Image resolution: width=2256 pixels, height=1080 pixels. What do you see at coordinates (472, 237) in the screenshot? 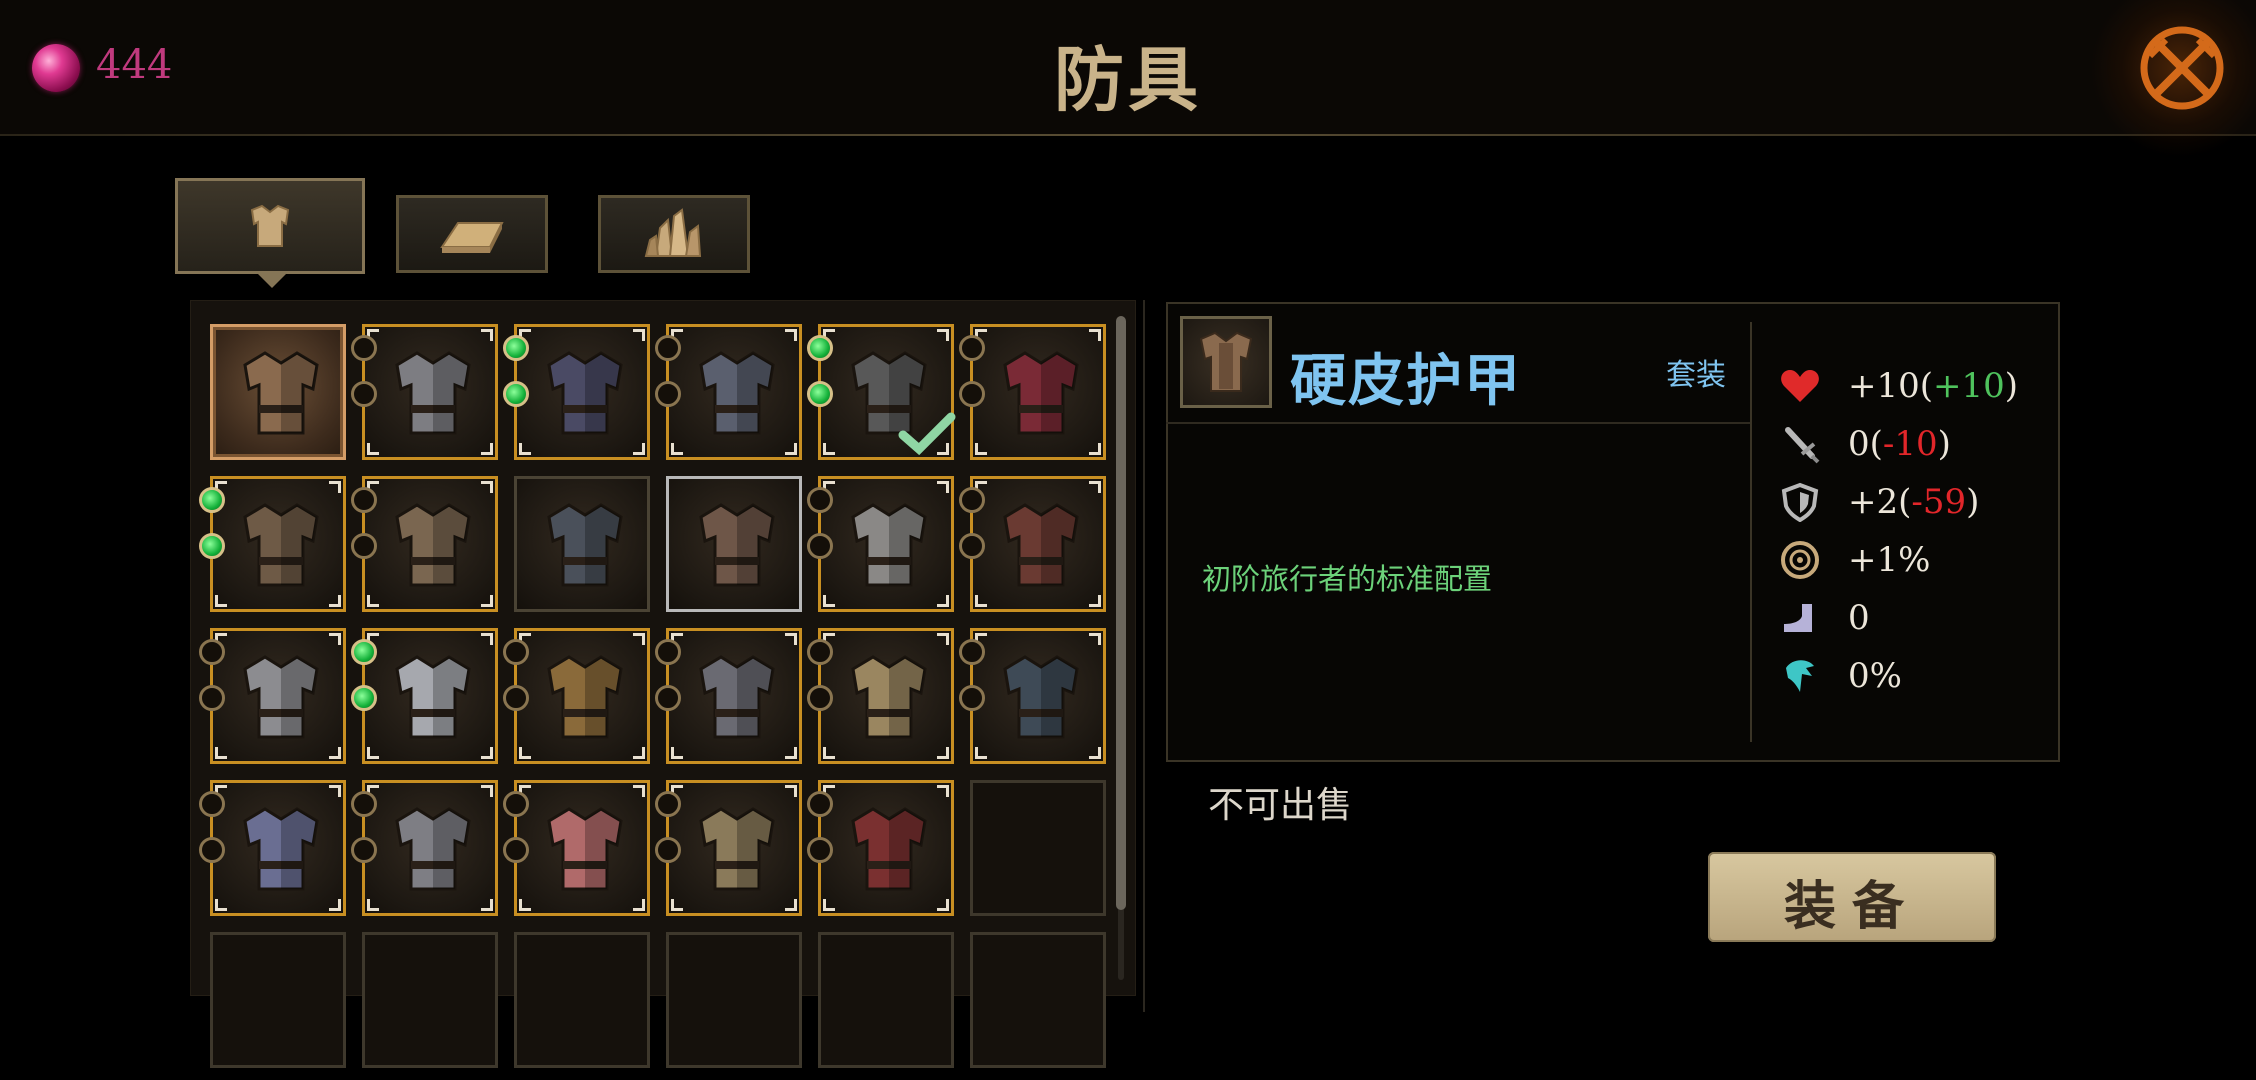
I see `ingot-icon` at bounding box center [472, 237].